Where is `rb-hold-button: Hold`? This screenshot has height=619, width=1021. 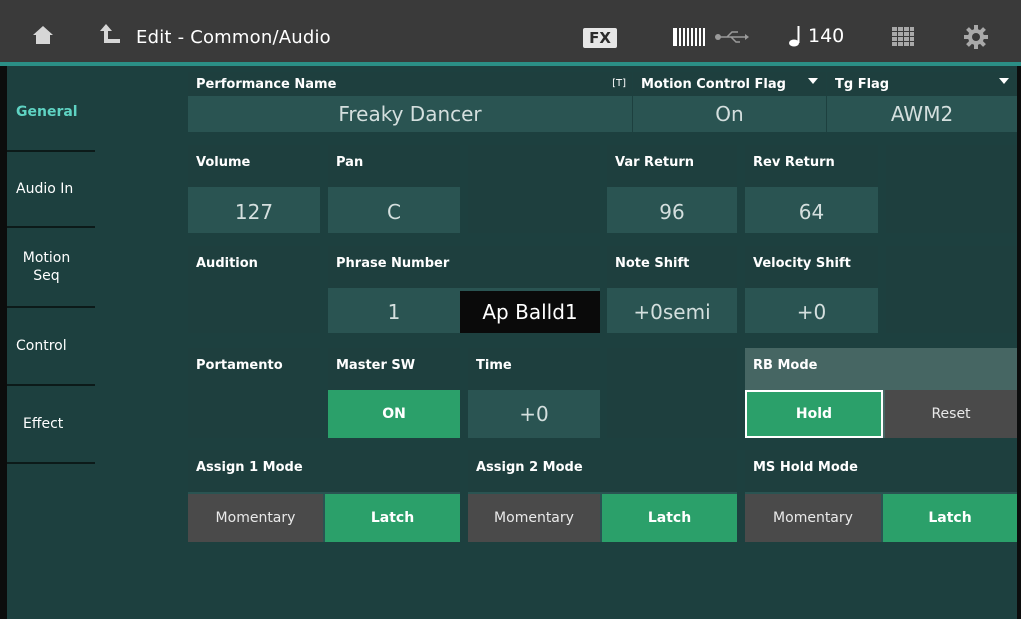
rb-hold-button: Hold is located at coordinates (814, 414).